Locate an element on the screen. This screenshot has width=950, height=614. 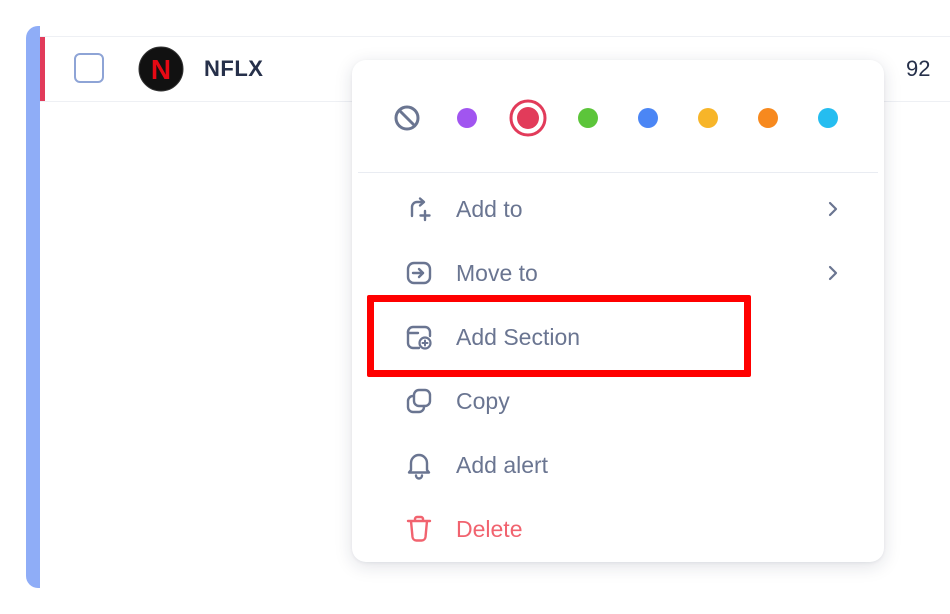
netflix-logo-icon: N is located at coordinates (161, 69).